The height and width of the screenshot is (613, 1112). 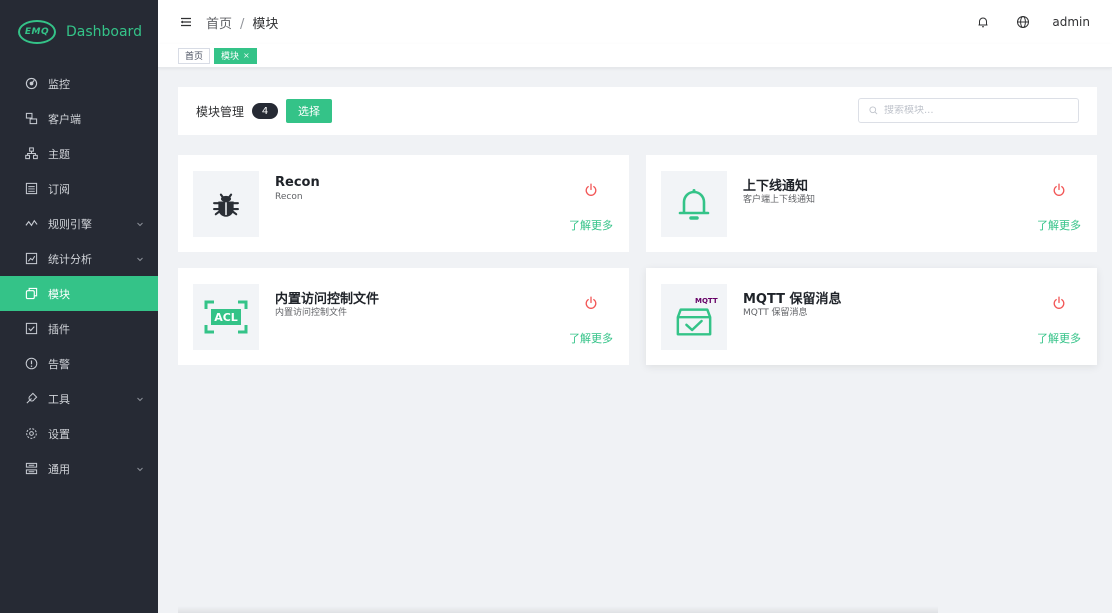 I want to click on rule-engine-icon, so click(x=31, y=224).